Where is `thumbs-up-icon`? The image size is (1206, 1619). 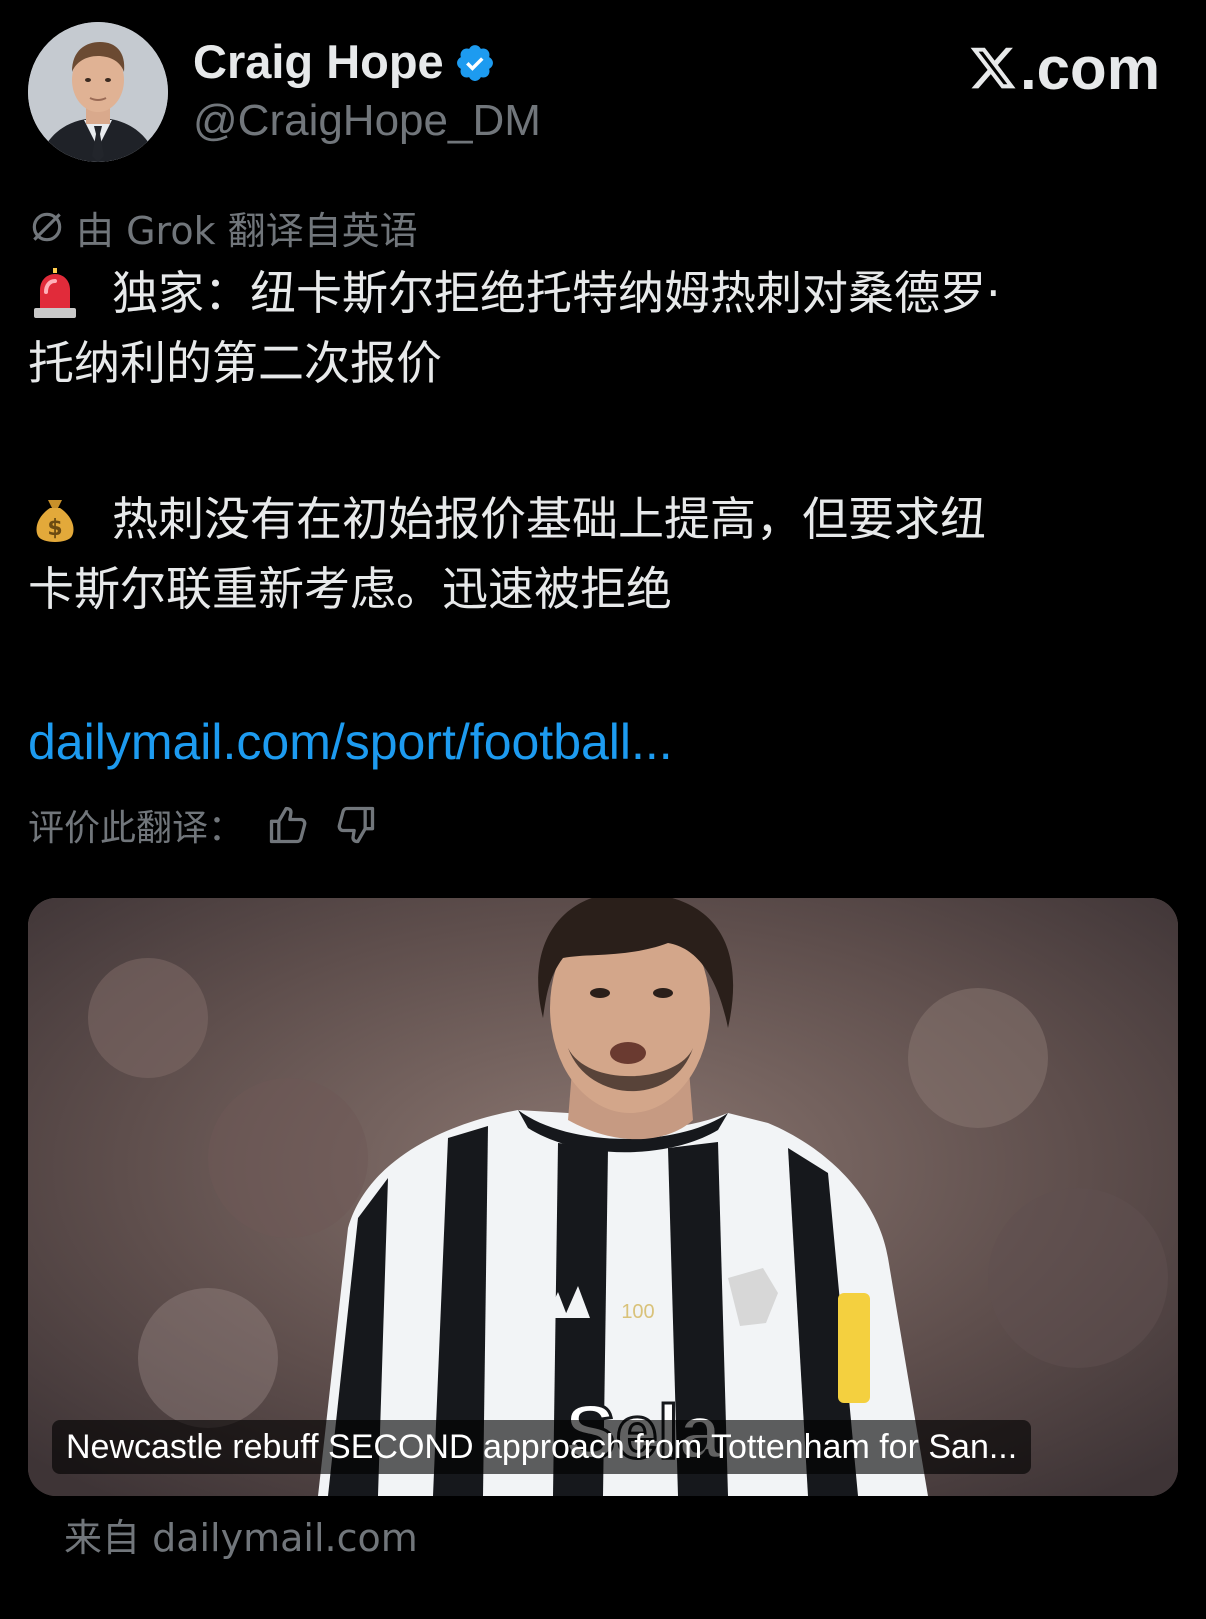 thumbs-up-icon is located at coordinates (288, 825).